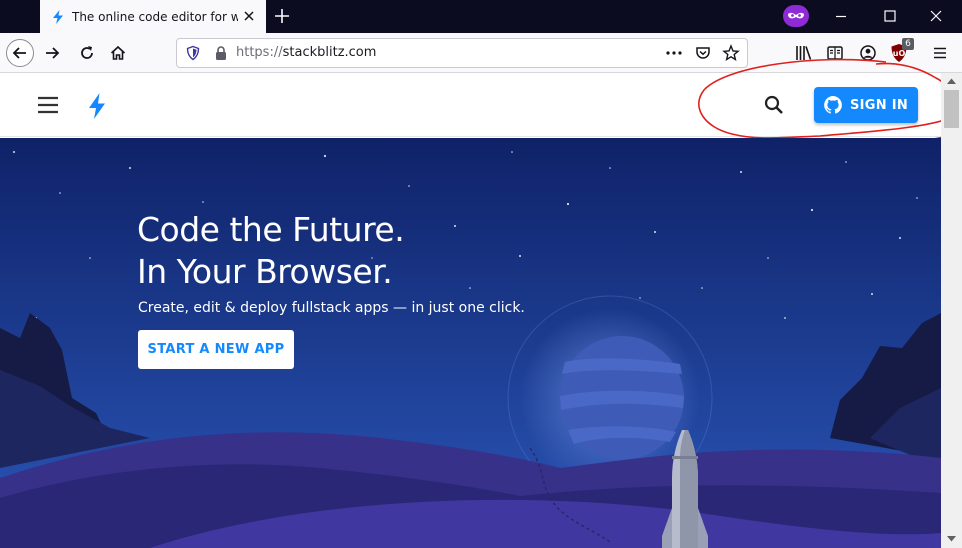  I want to click on start-new-app-button: START A NEW APP, so click(216, 349).